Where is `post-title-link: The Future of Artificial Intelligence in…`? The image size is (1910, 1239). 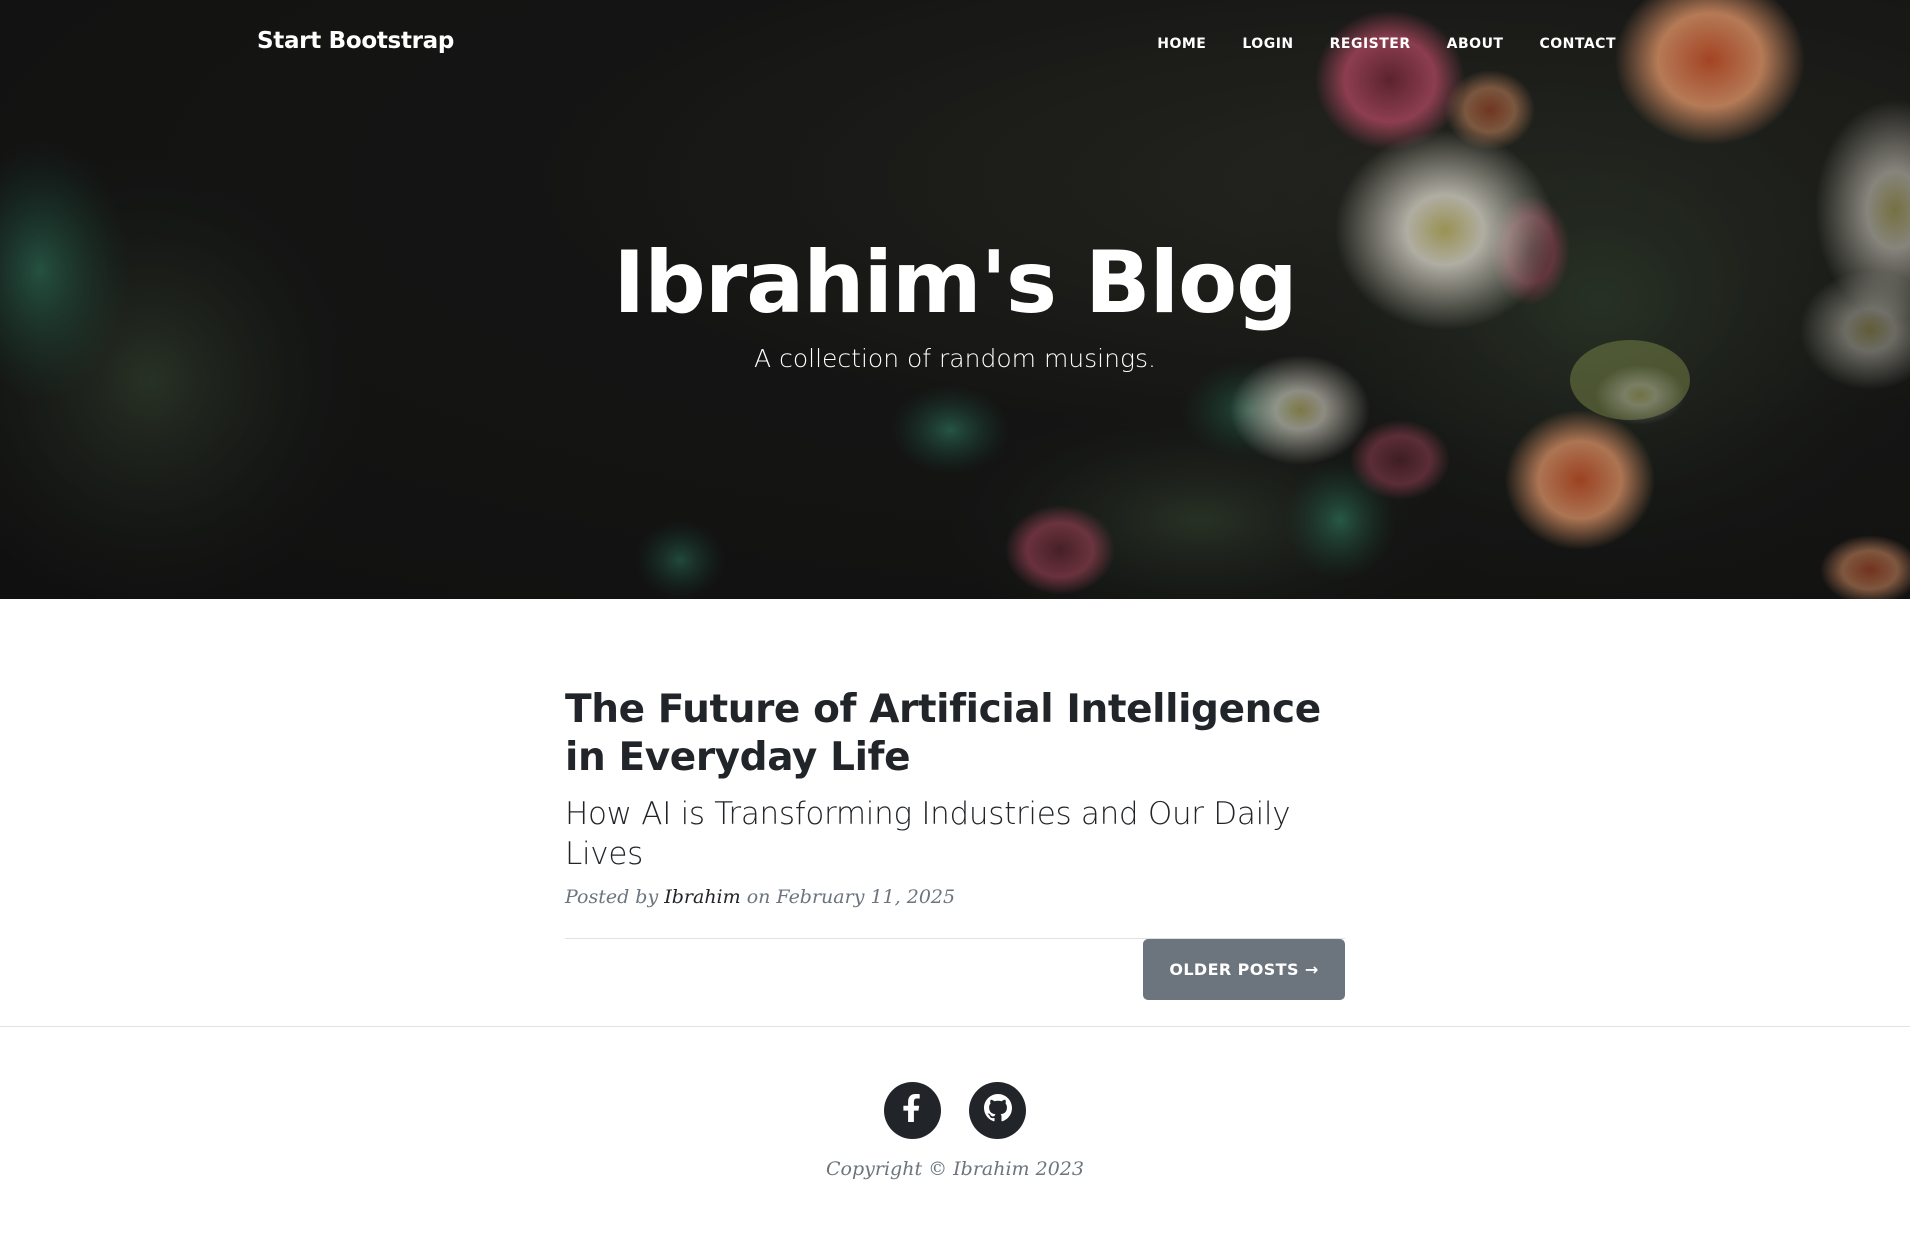
post-title-link: The Future of Artificial Intelligence in… is located at coordinates (955, 734).